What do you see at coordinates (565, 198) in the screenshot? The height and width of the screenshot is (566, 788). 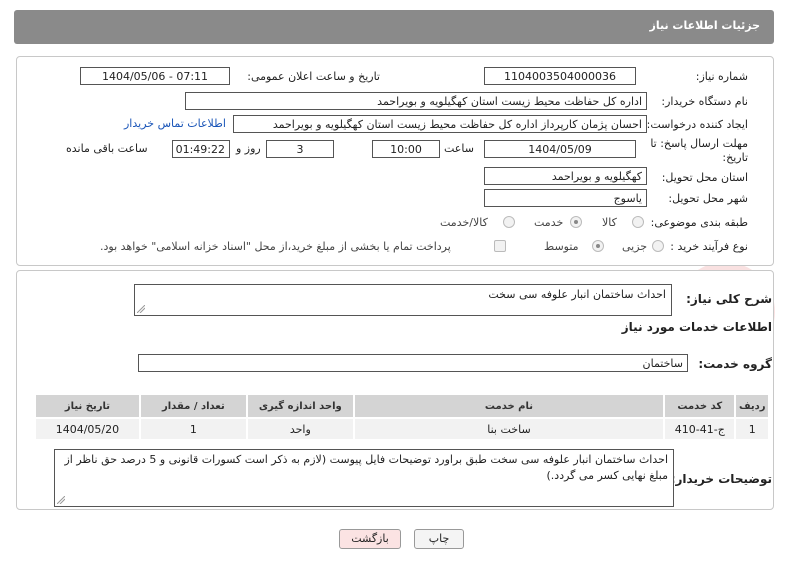 I see `city-field: یاسوج` at bounding box center [565, 198].